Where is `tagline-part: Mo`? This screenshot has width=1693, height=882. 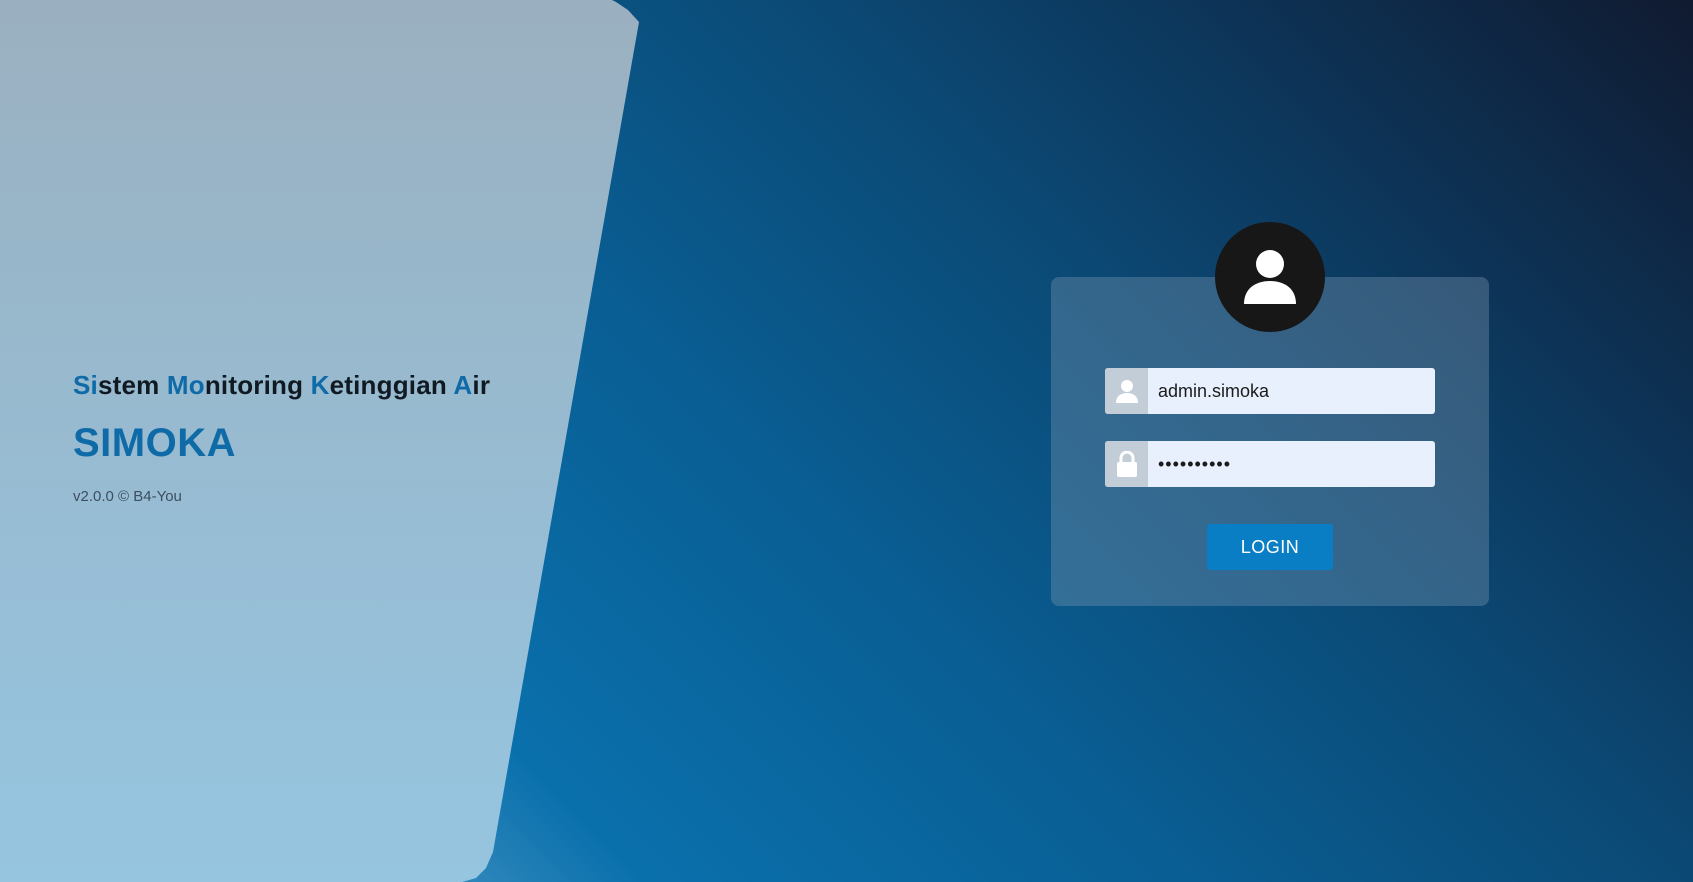
tagline-part: Mo is located at coordinates (185, 385).